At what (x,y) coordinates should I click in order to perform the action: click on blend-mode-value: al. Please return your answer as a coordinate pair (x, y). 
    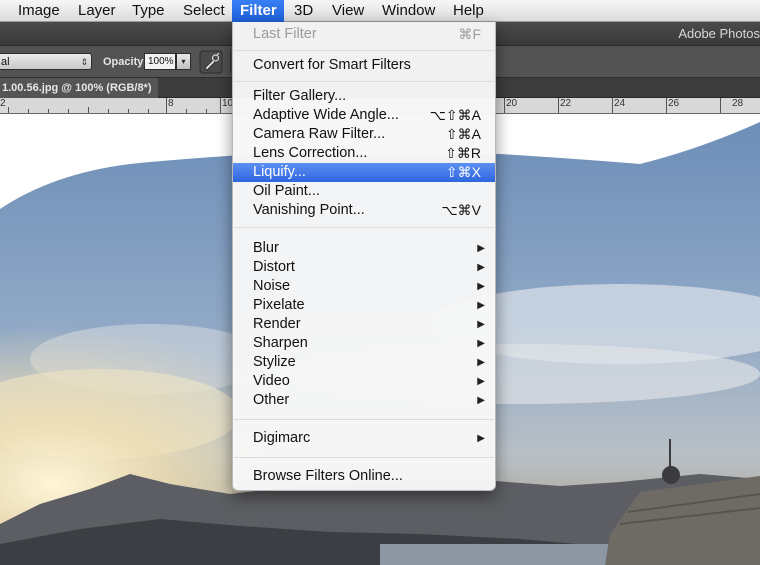
    Looking at the image, I should click on (5, 62).